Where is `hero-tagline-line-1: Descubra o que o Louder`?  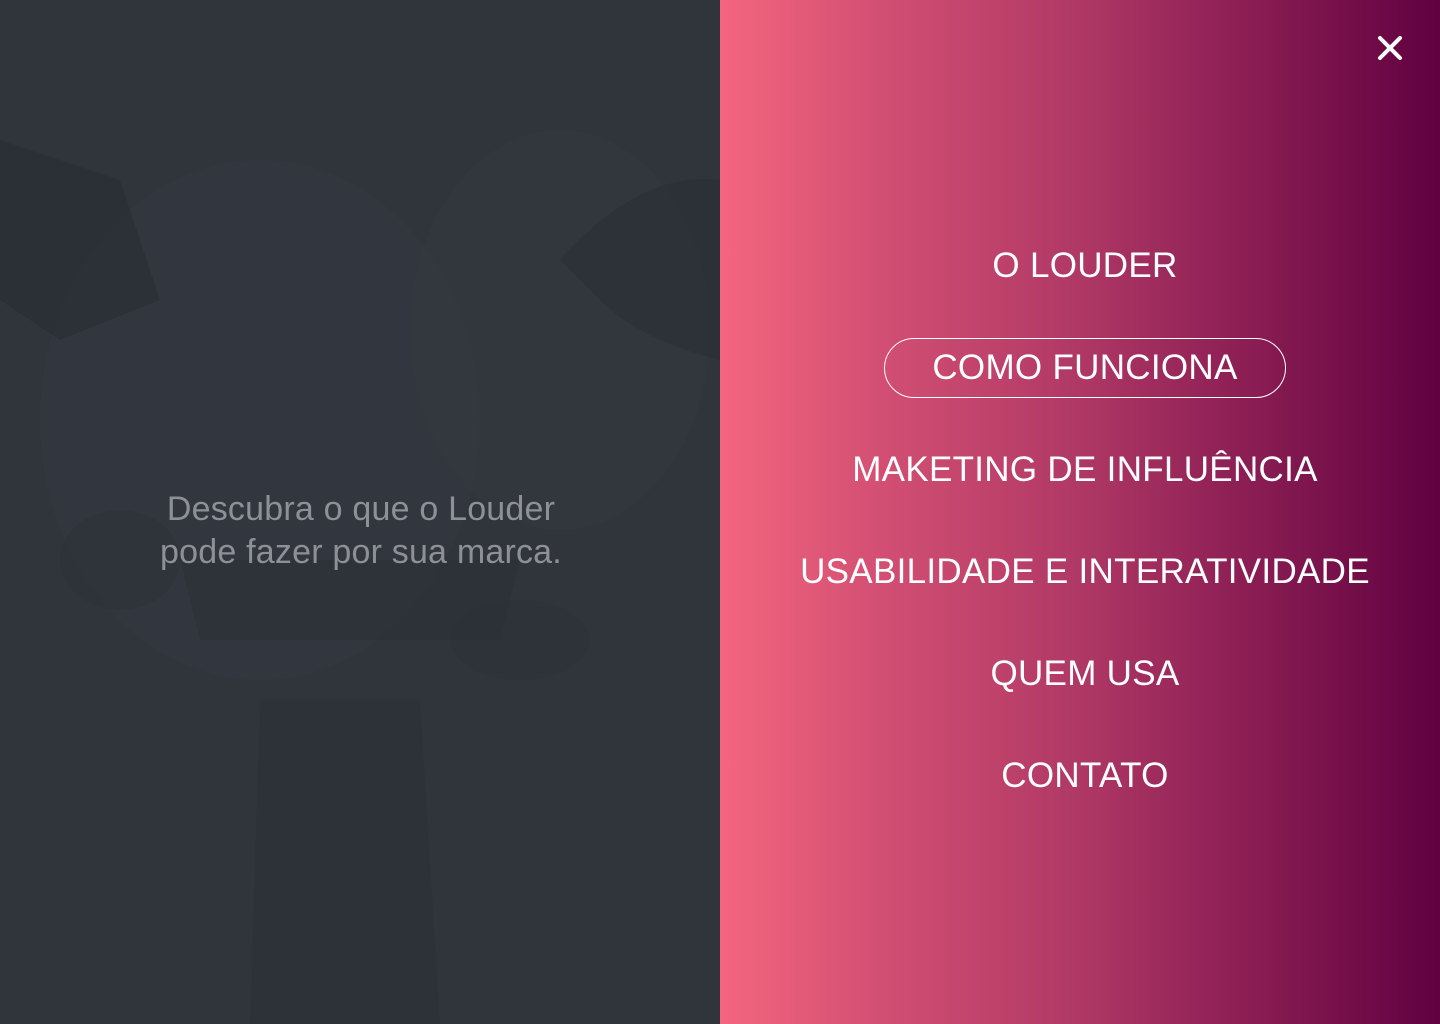 hero-tagline-line-1: Descubra o que o Louder is located at coordinates (361, 509).